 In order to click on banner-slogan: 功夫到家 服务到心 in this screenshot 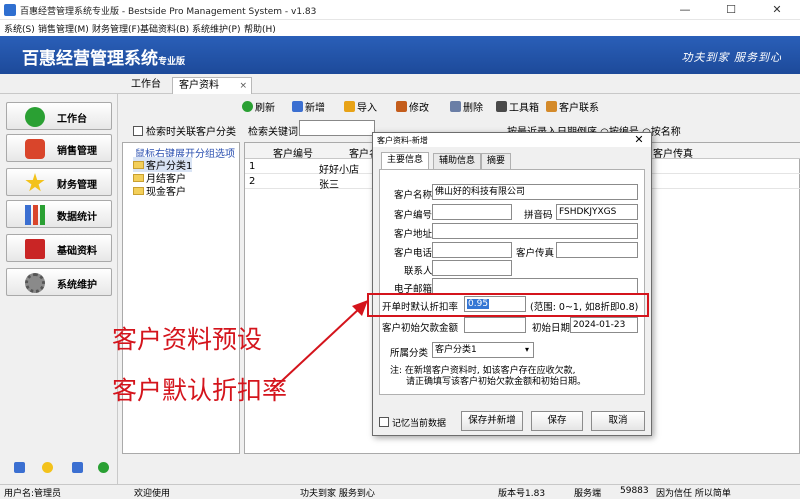, I will do `click(731, 57)`.